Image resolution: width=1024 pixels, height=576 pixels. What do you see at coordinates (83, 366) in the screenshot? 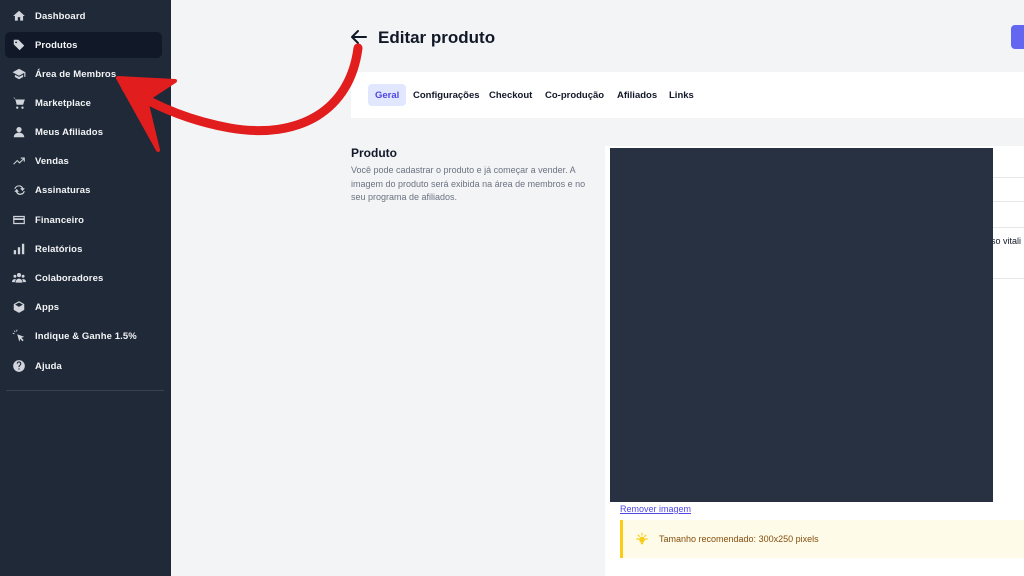
I see `sidebar-item-ajuda: Ajuda` at bounding box center [83, 366].